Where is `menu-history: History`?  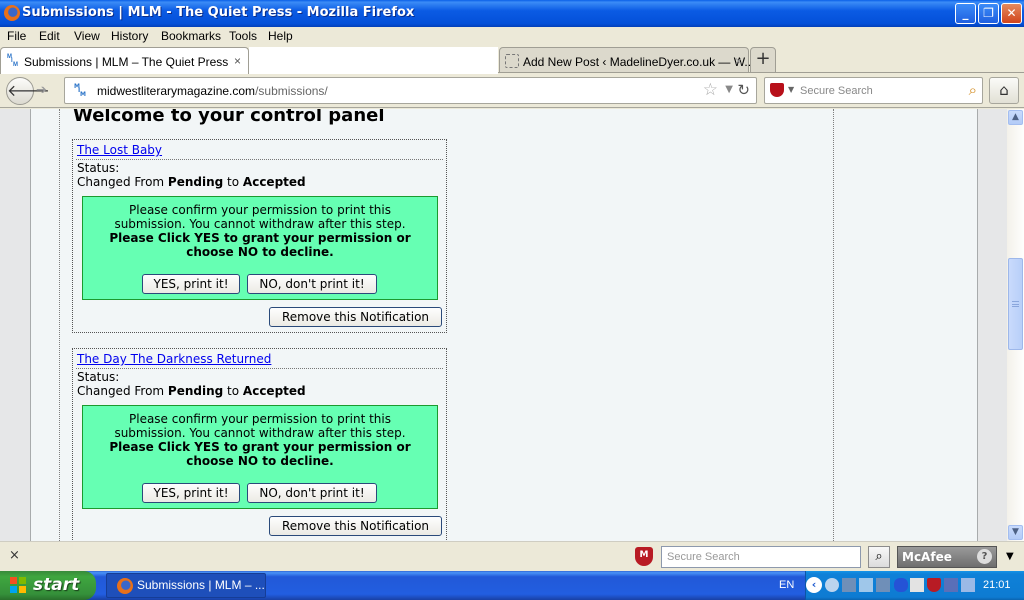 menu-history: History is located at coordinates (129, 36).